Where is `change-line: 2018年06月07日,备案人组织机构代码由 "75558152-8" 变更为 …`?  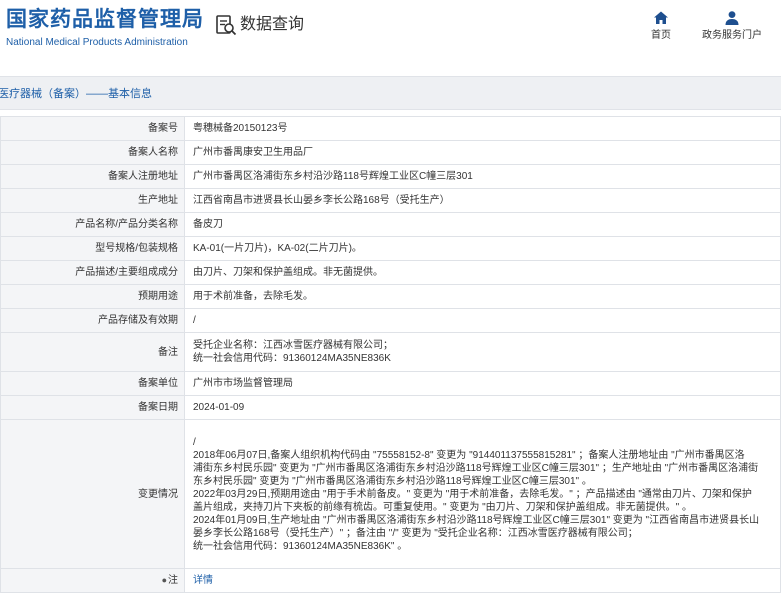 change-line: 2018年06月07日,备案人组织机构代码由 "75558152-8" 变更为 … is located at coordinates (469, 455).